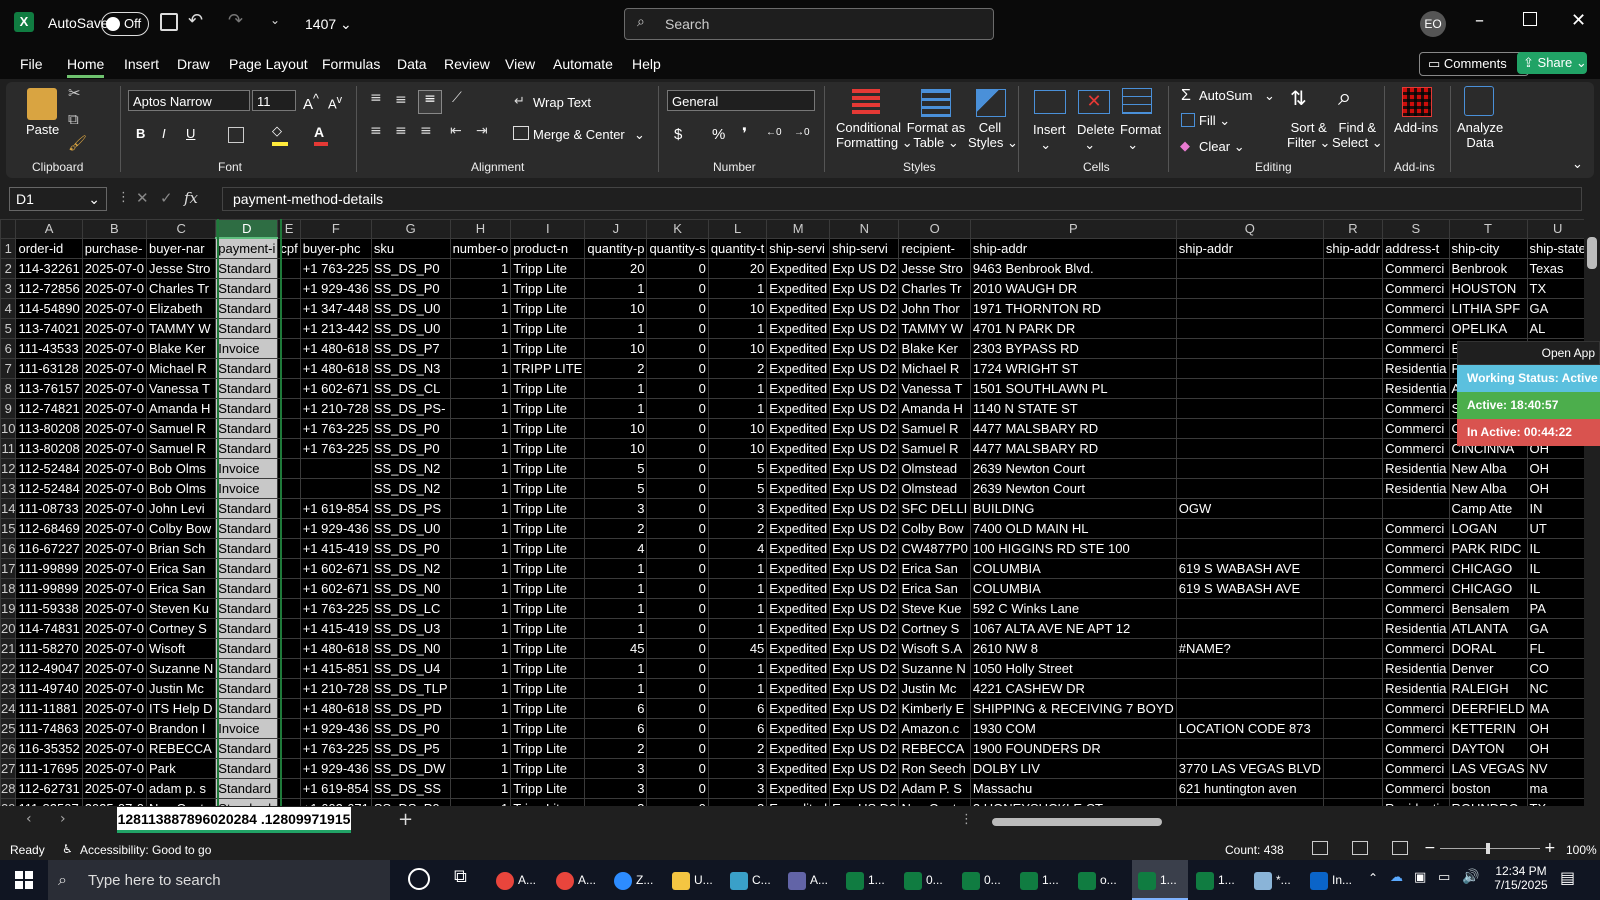 The image size is (1600, 900). Describe the element at coordinates (1555, 708) in the screenshot. I see `cell: MA` at that location.